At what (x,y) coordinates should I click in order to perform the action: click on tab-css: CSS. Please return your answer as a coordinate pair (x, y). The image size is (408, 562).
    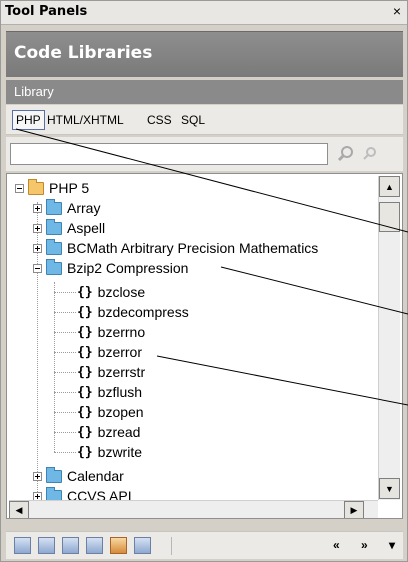
    Looking at the image, I should click on (159, 120).